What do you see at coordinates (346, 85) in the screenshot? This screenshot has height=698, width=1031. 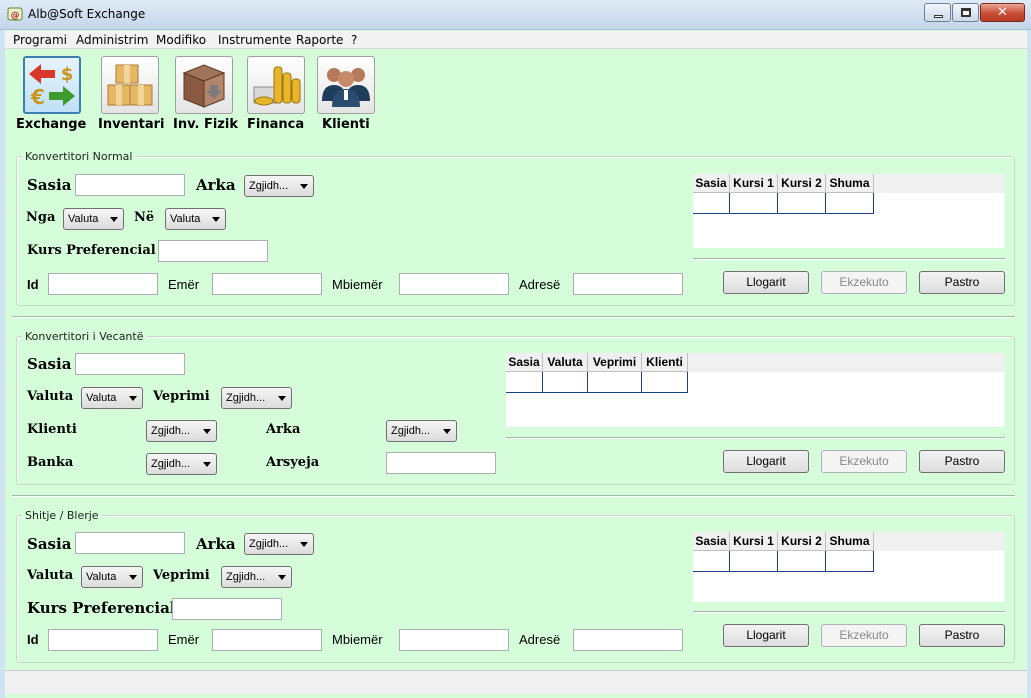 I see `toolbar-klienti-button` at bounding box center [346, 85].